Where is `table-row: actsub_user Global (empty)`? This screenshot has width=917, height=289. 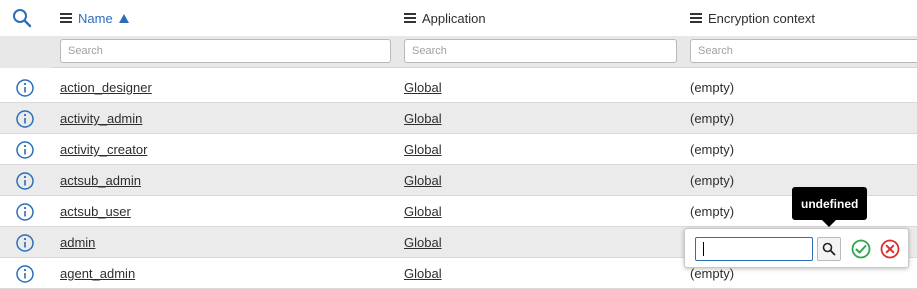 table-row: actsub_user Global (empty) is located at coordinates (458, 211).